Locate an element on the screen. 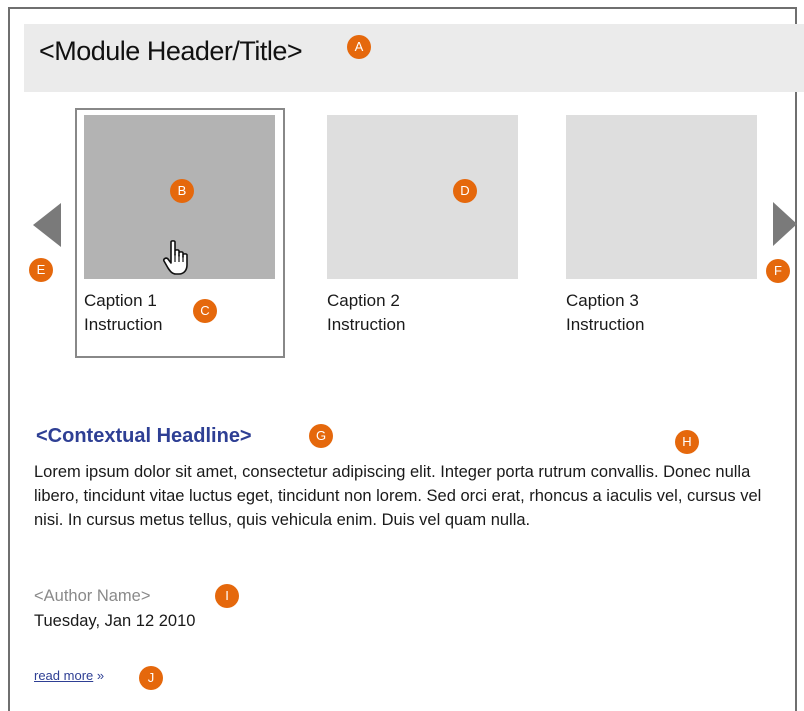 The height and width of the screenshot is (711, 804). annotation-badge-e: E is located at coordinates (41, 270).